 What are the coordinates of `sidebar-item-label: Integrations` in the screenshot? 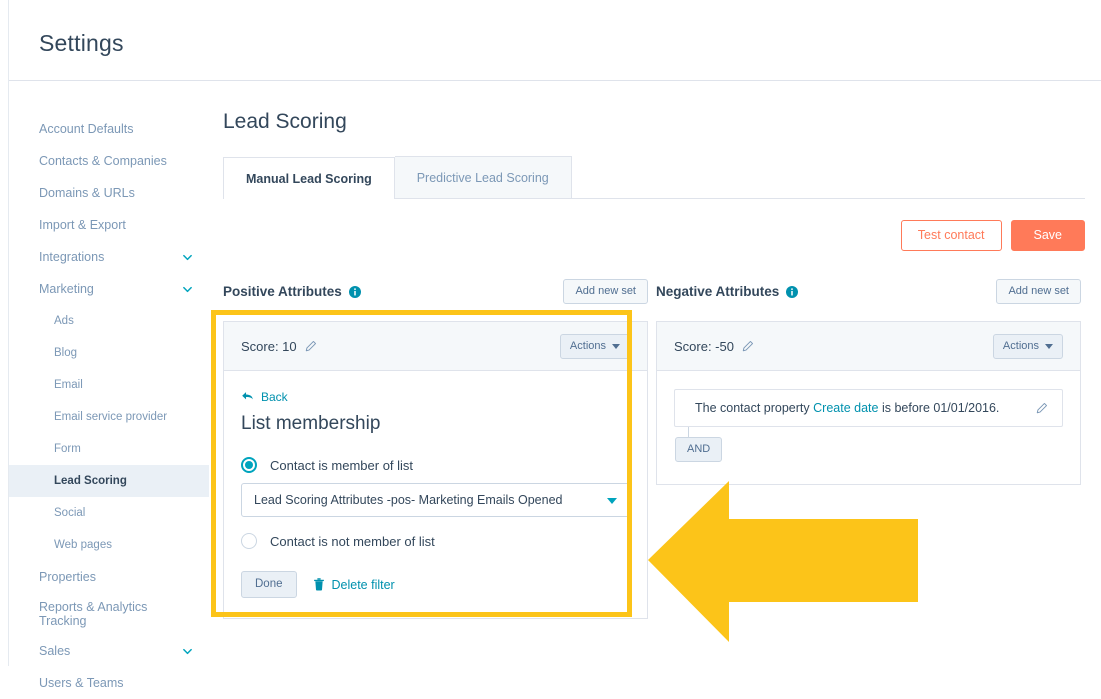 It's located at (72, 257).